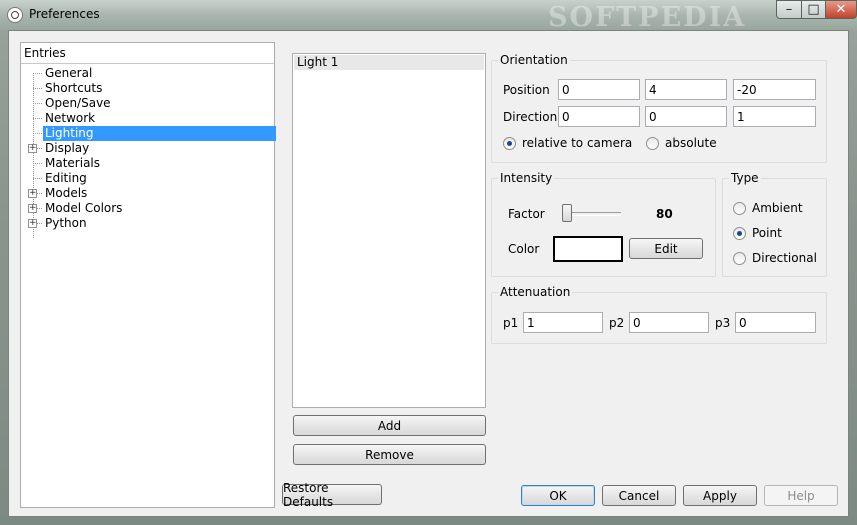  What do you see at coordinates (148, 133) in the screenshot?
I see `tree-item: Lighting` at bounding box center [148, 133].